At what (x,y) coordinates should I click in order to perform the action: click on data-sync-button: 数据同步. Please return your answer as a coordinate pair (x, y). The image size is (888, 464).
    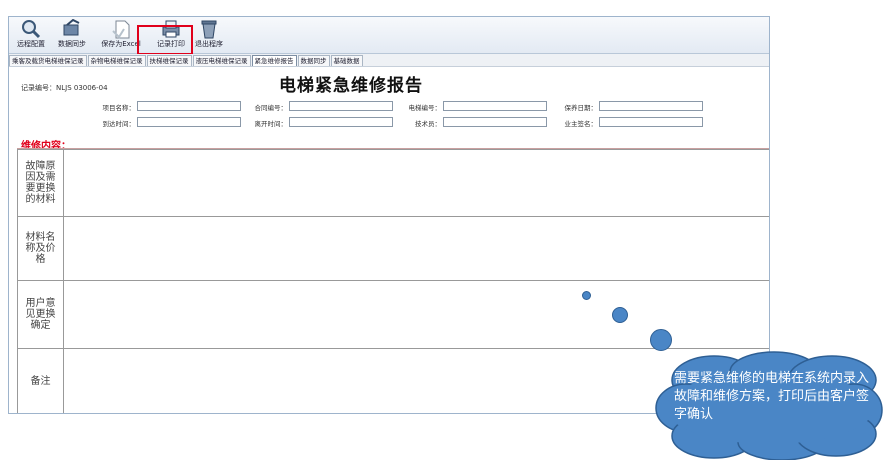
    Looking at the image, I should click on (72, 35).